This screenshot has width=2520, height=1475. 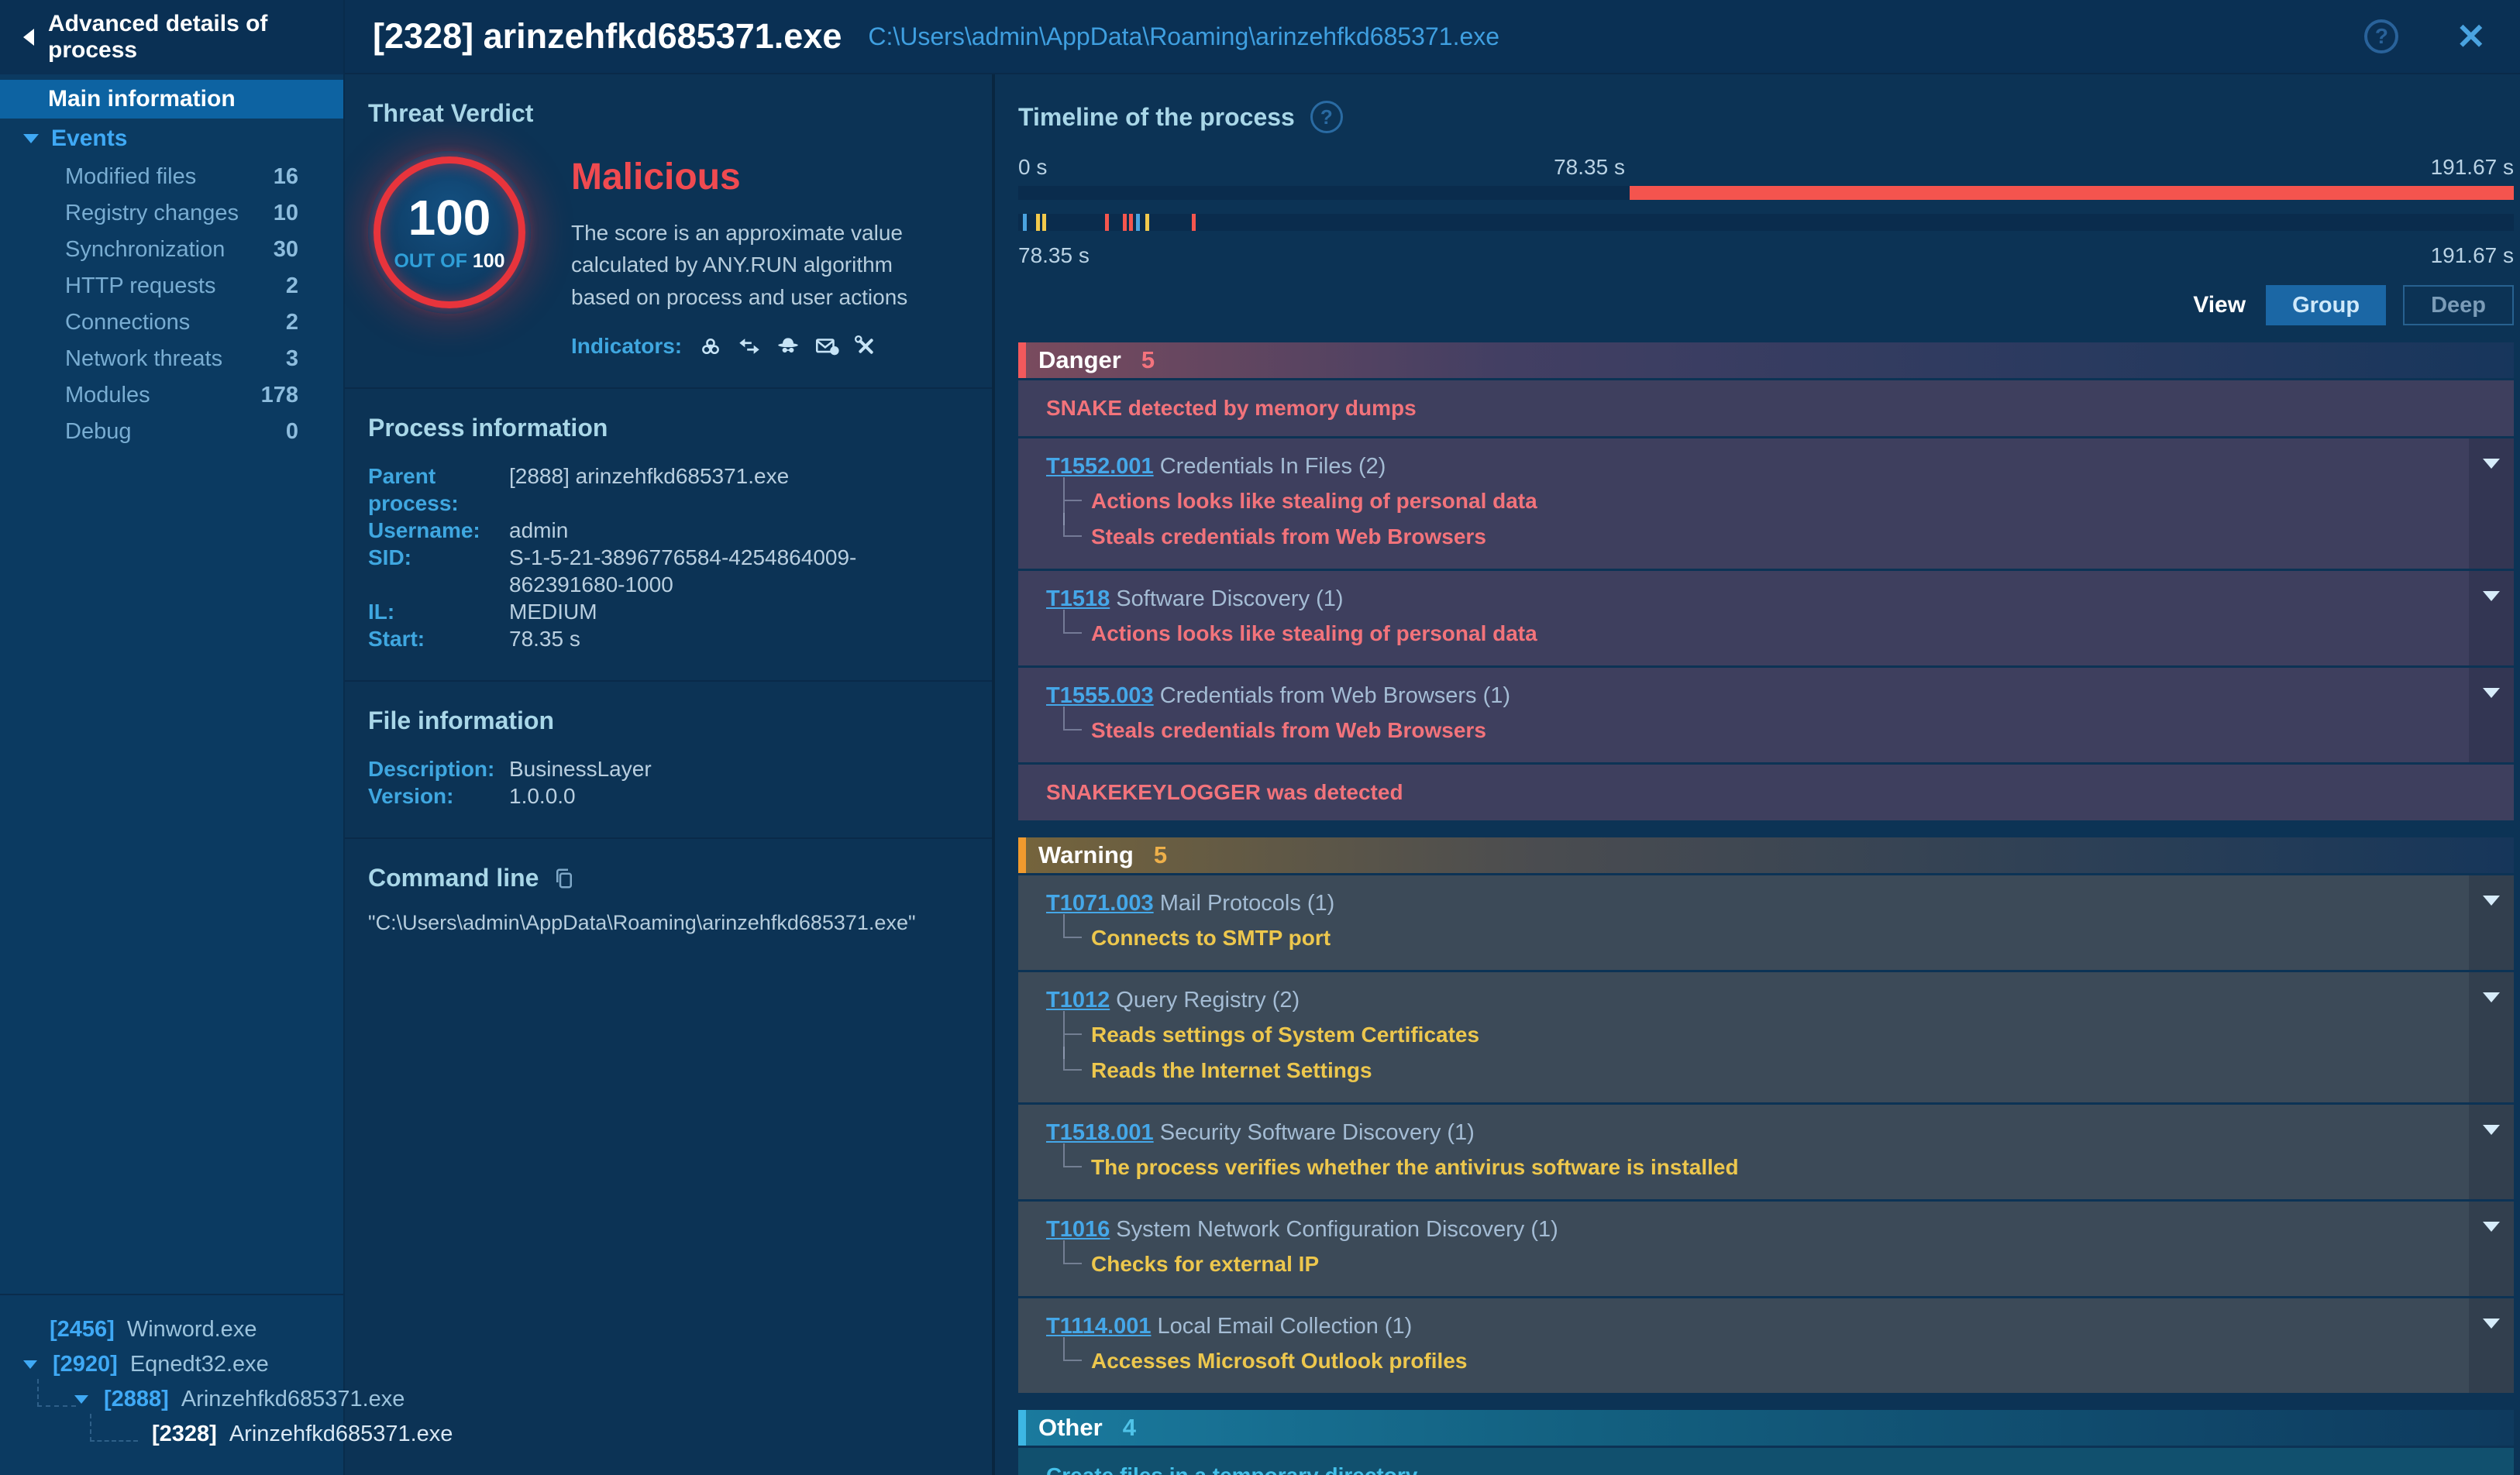 I want to click on technique-item: Reads the Internet Settings, so click(x=1745, y=1066).